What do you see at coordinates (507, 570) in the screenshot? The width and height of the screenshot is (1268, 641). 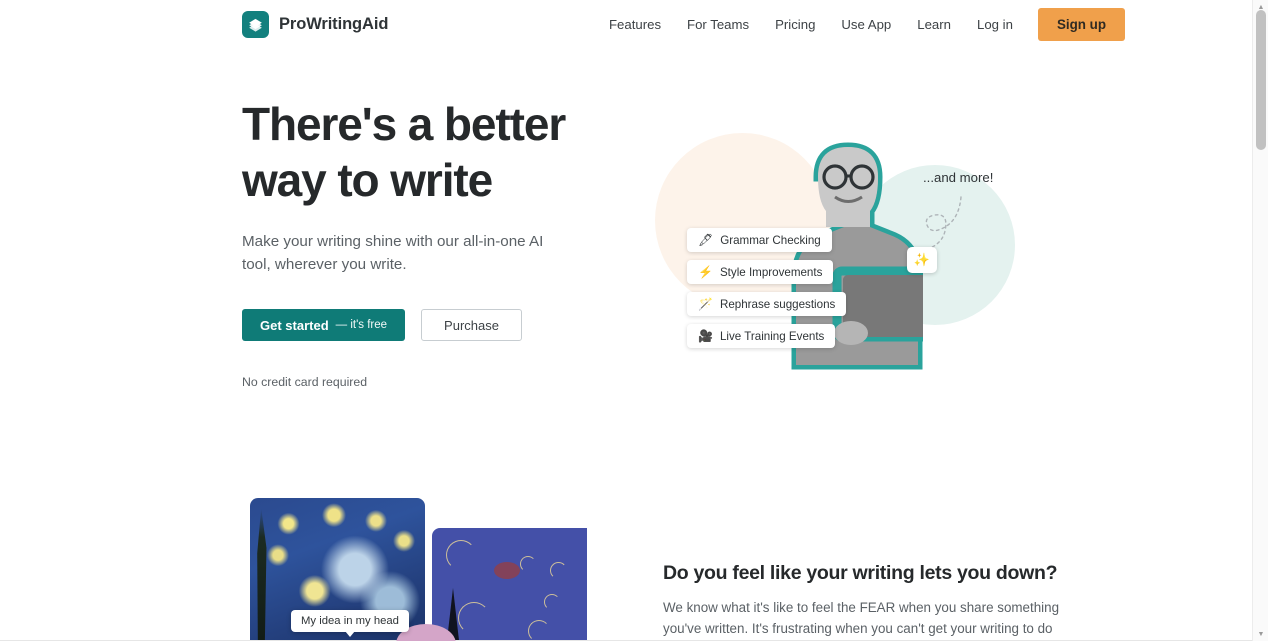 I see `red-blob-shape` at bounding box center [507, 570].